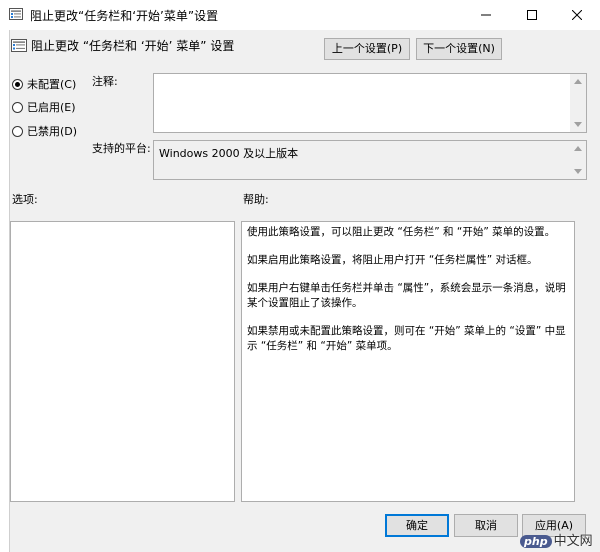 This screenshot has height=552, width=600. What do you see at coordinates (133, 46) in the screenshot?
I see `policy-name: 阻止更改 “任务栏和 ‘开始’ 菜单” 设置` at bounding box center [133, 46].